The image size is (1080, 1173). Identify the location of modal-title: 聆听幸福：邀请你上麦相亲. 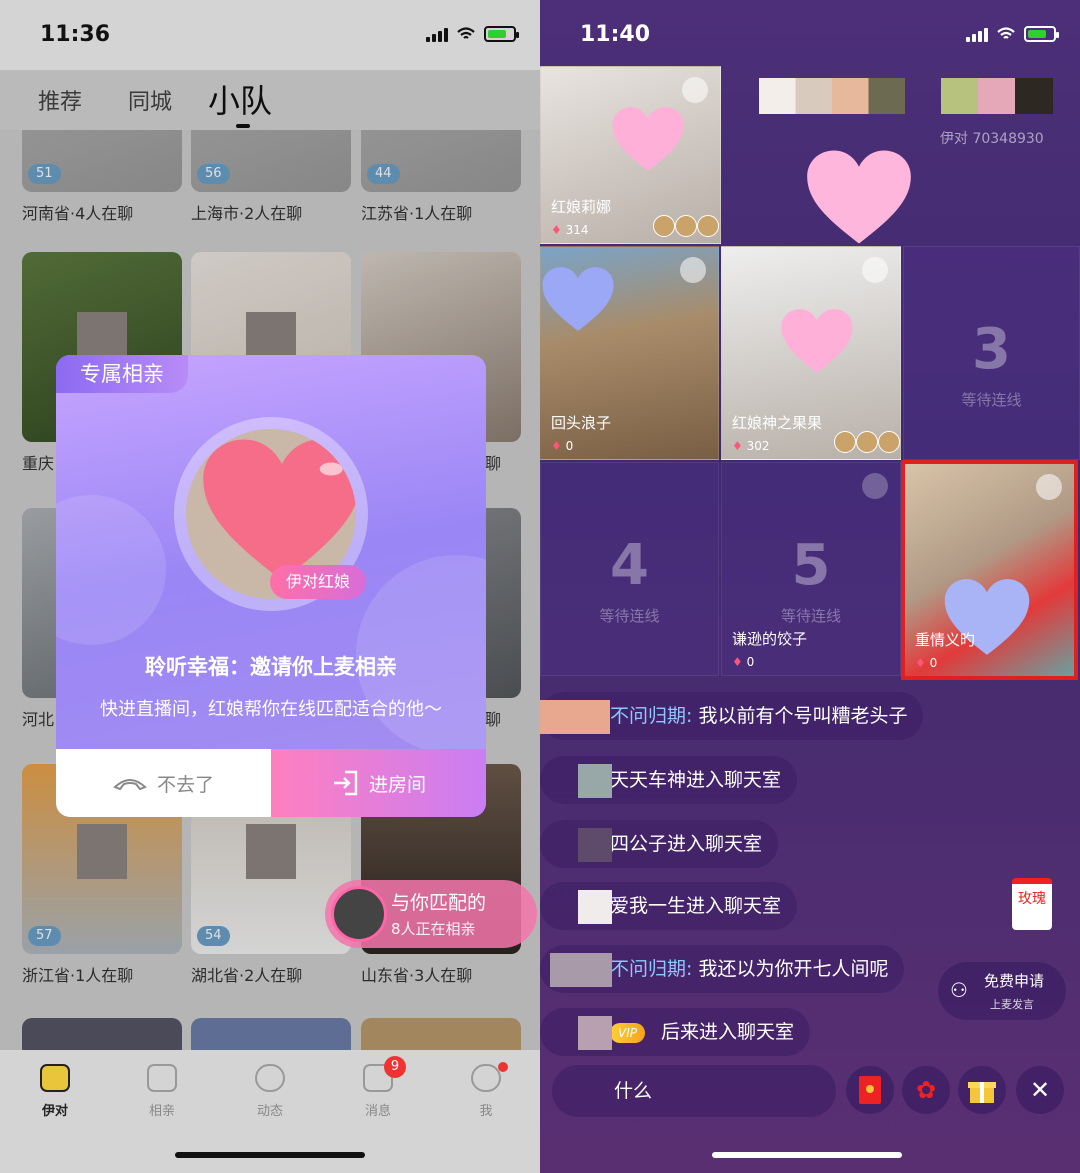
(271, 667).